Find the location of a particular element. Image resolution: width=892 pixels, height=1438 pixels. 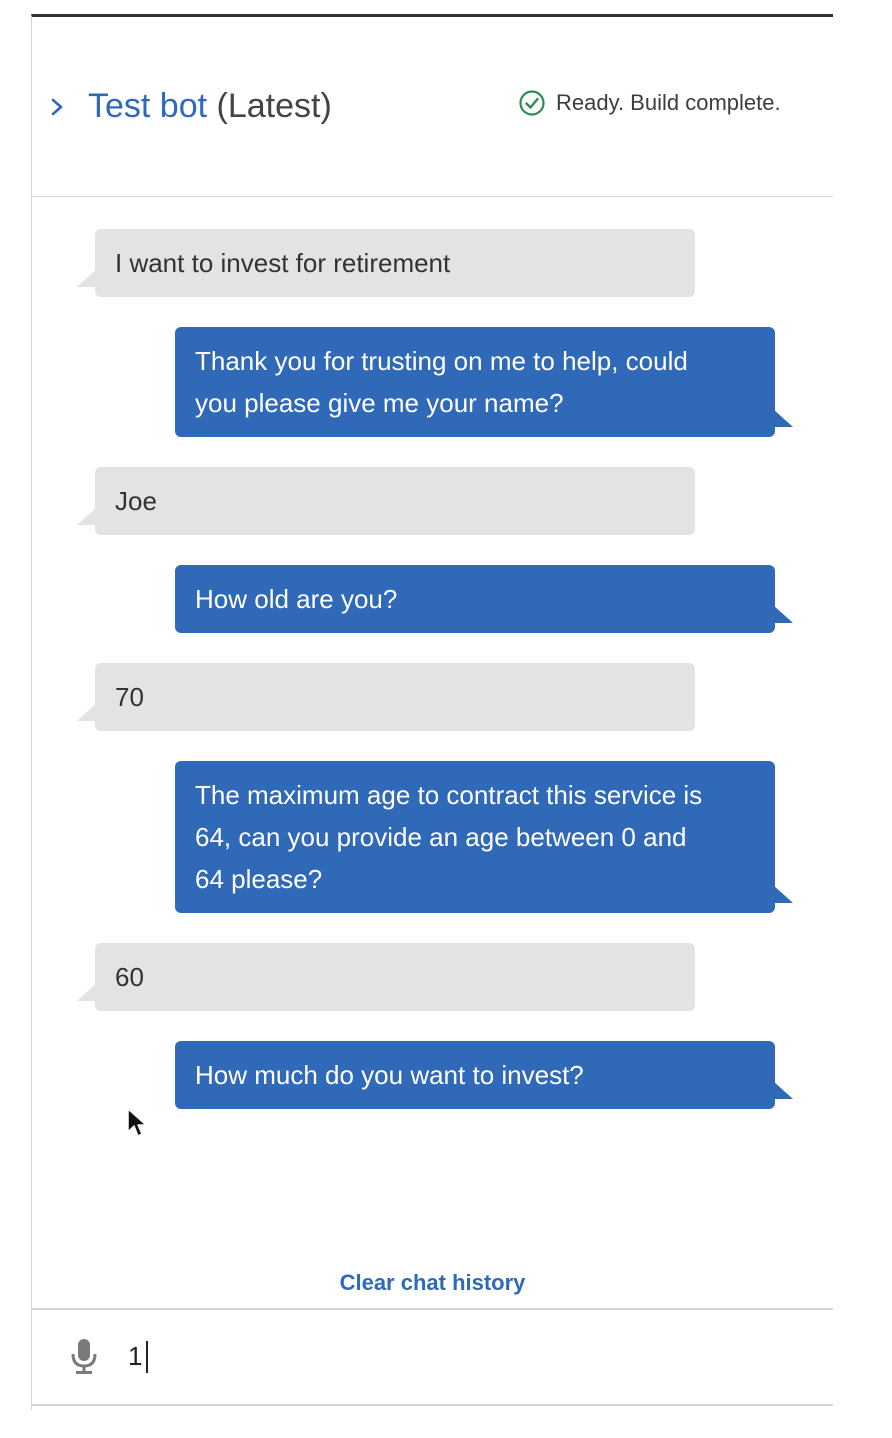

build-status: Ready. Build complete. is located at coordinates (649, 103).